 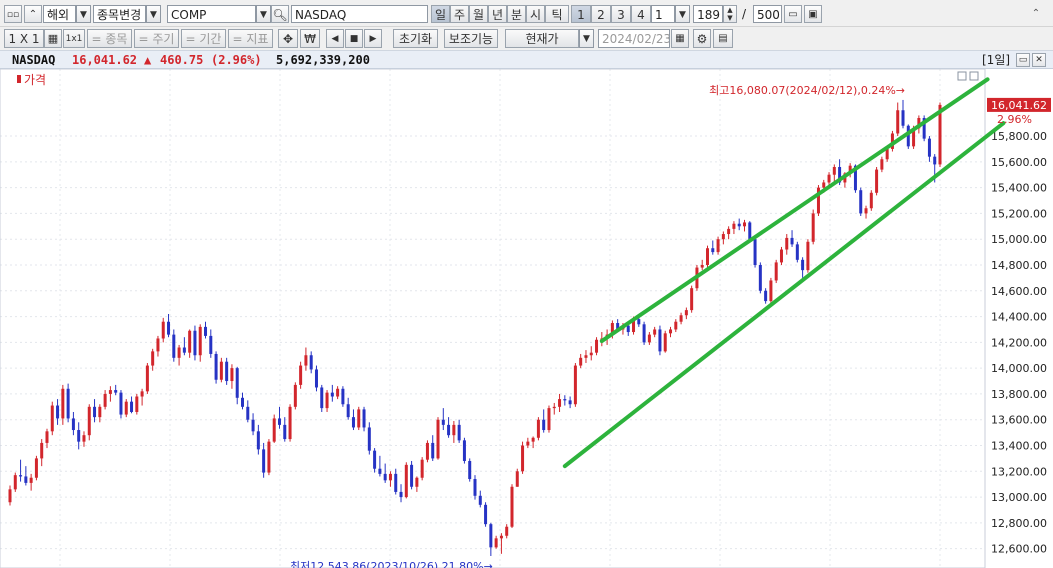 I want to click on stock-change-select: 종목변경, so click(x=119, y=14).